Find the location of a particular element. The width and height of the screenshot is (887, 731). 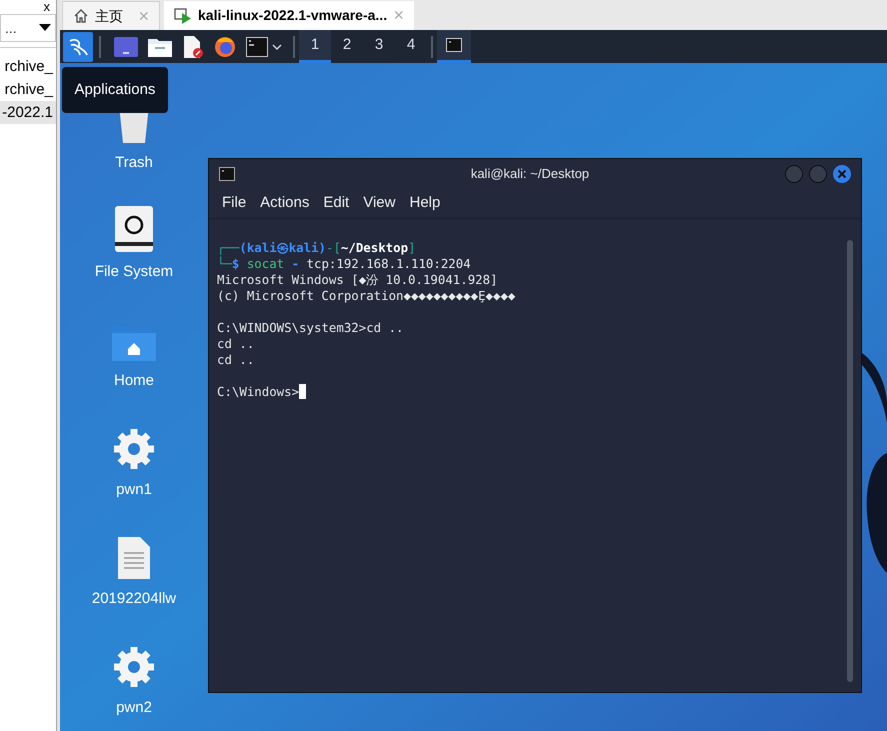

workspace-tab: 2 is located at coordinates (347, 46).